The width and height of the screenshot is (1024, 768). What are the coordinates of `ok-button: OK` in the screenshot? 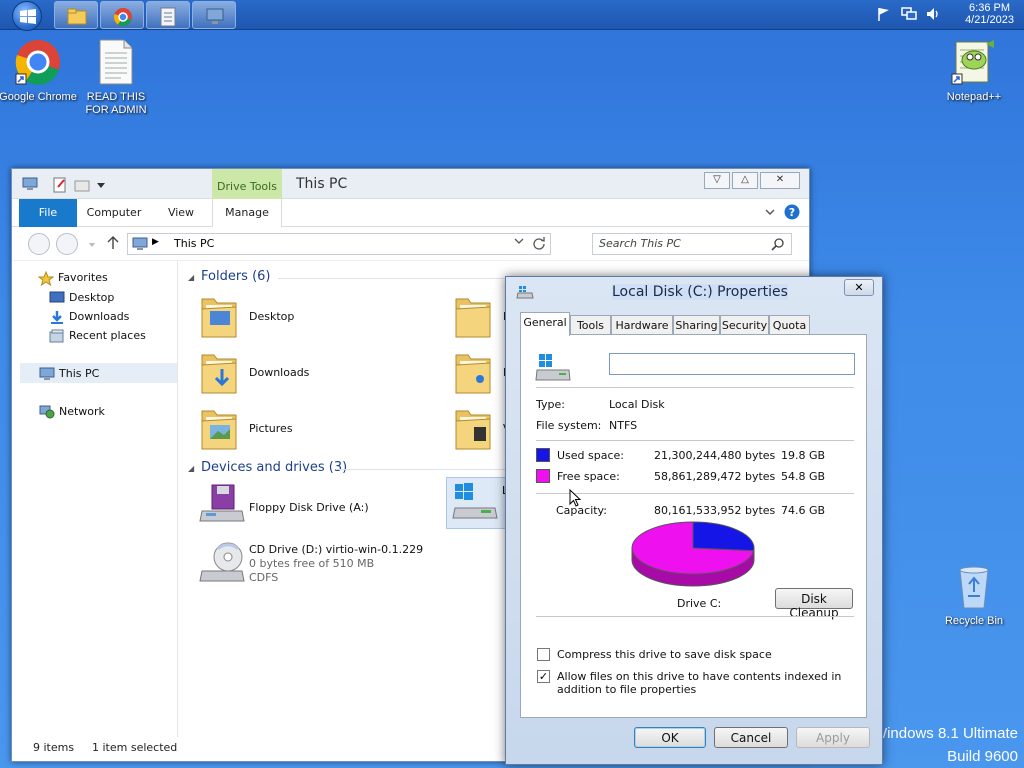 It's located at (670, 737).